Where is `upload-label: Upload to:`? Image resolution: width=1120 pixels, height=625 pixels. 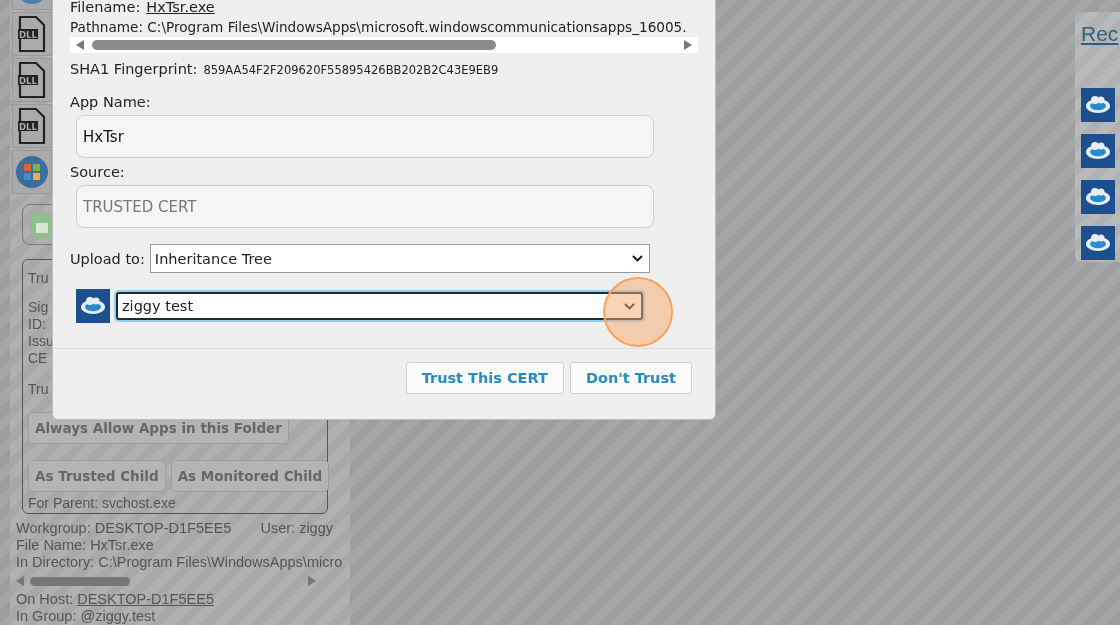
upload-label: Upload to: is located at coordinates (107, 258).